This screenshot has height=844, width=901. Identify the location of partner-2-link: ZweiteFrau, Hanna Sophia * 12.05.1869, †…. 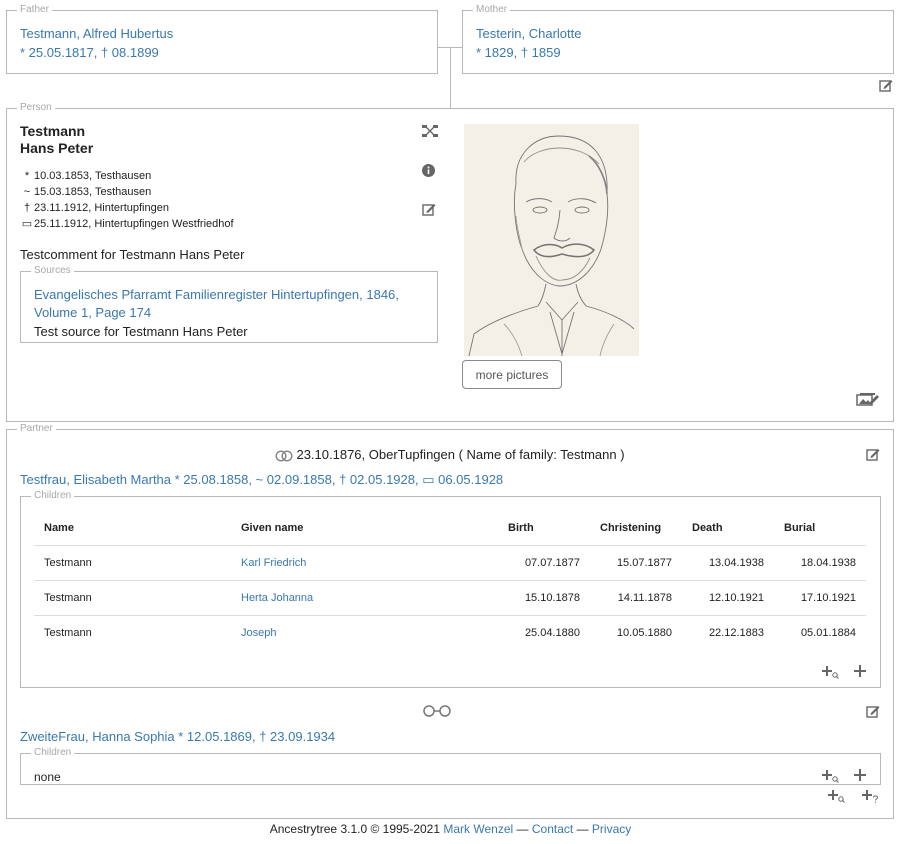
(177, 736).